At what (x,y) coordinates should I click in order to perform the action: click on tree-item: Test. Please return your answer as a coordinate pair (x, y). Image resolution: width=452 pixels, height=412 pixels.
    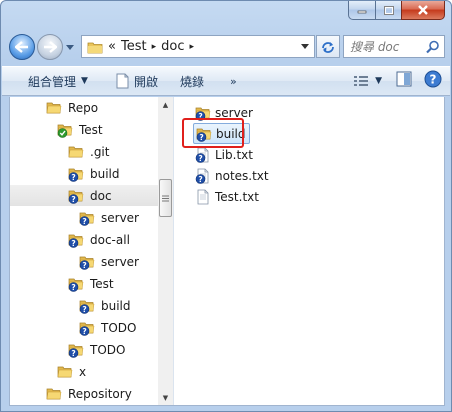
    Looking at the image, I should click on (86, 129).